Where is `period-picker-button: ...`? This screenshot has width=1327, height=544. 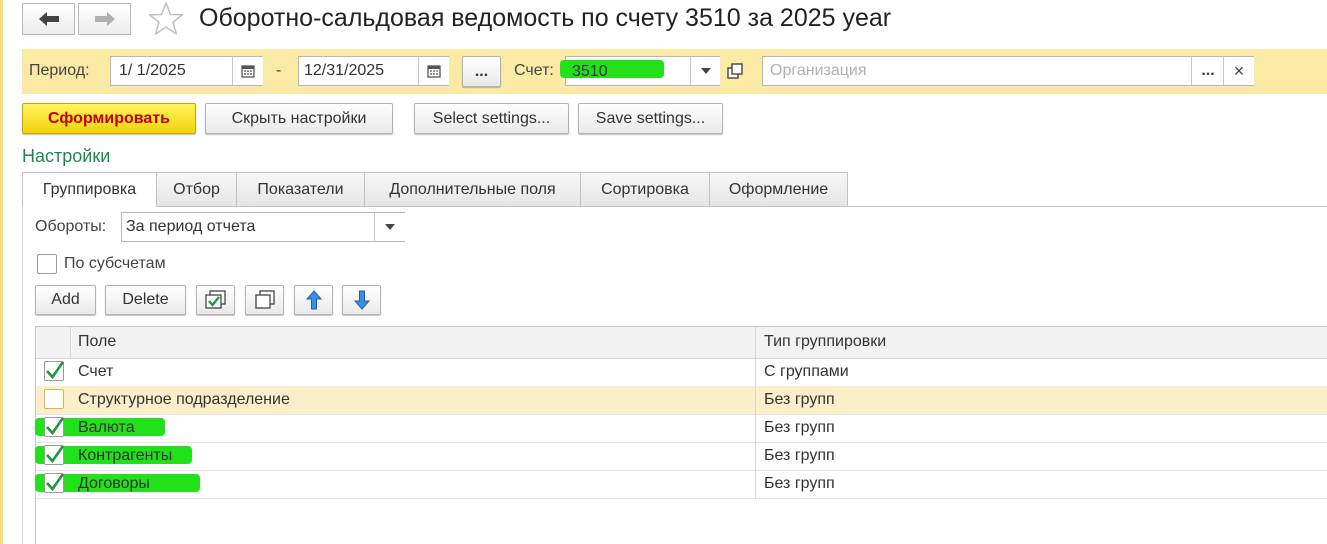 period-picker-button: ... is located at coordinates (481, 71).